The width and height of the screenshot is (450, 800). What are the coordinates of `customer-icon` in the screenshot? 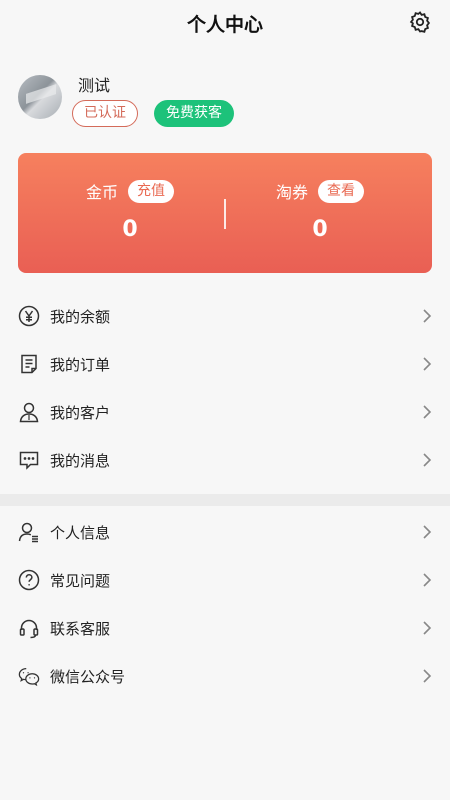 It's located at (29, 412).